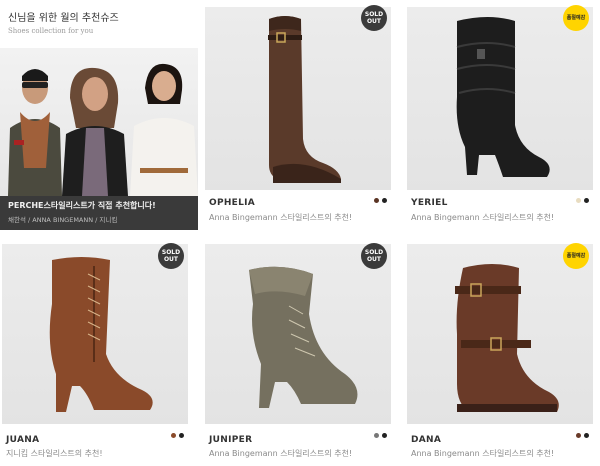 This screenshot has width=600, height=466. Describe the element at coordinates (63, 18) in the screenshot. I see `promo-title: 신님을 위한 월의 추천슈즈` at that location.